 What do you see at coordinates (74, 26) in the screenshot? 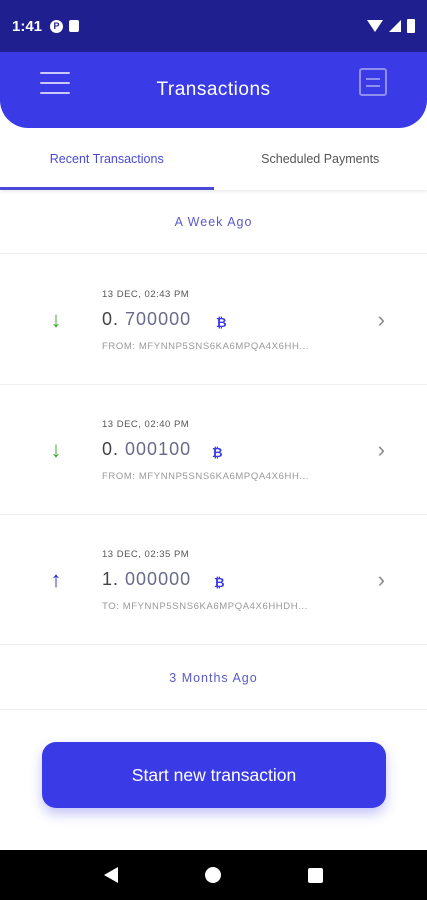
I see `sd-card-icon` at bounding box center [74, 26].